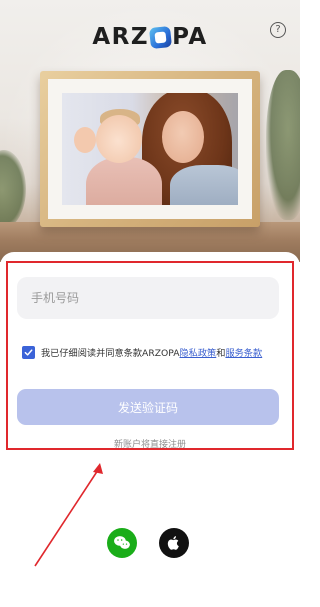 This screenshot has height=607, width=320. What do you see at coordinates (119, 139) in the screenshot?
I see `baby-head` at bounding box center [119, 139].